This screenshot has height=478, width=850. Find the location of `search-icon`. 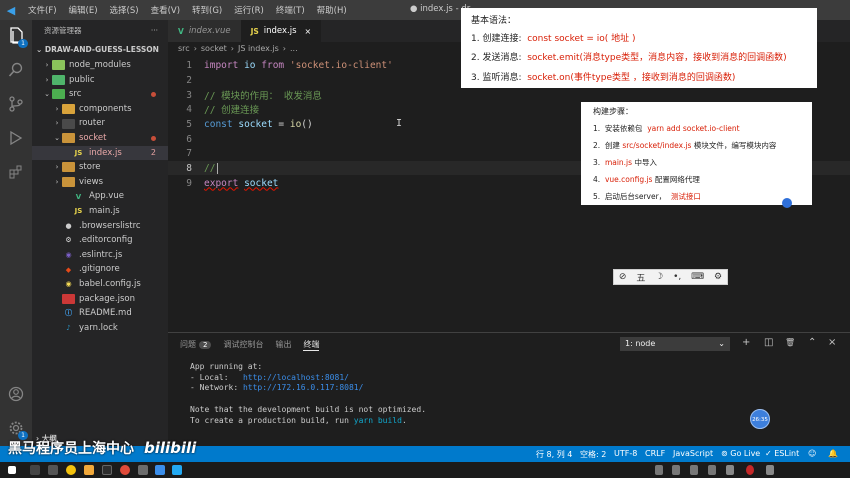

search-icon is located at coordinates (16, 70).